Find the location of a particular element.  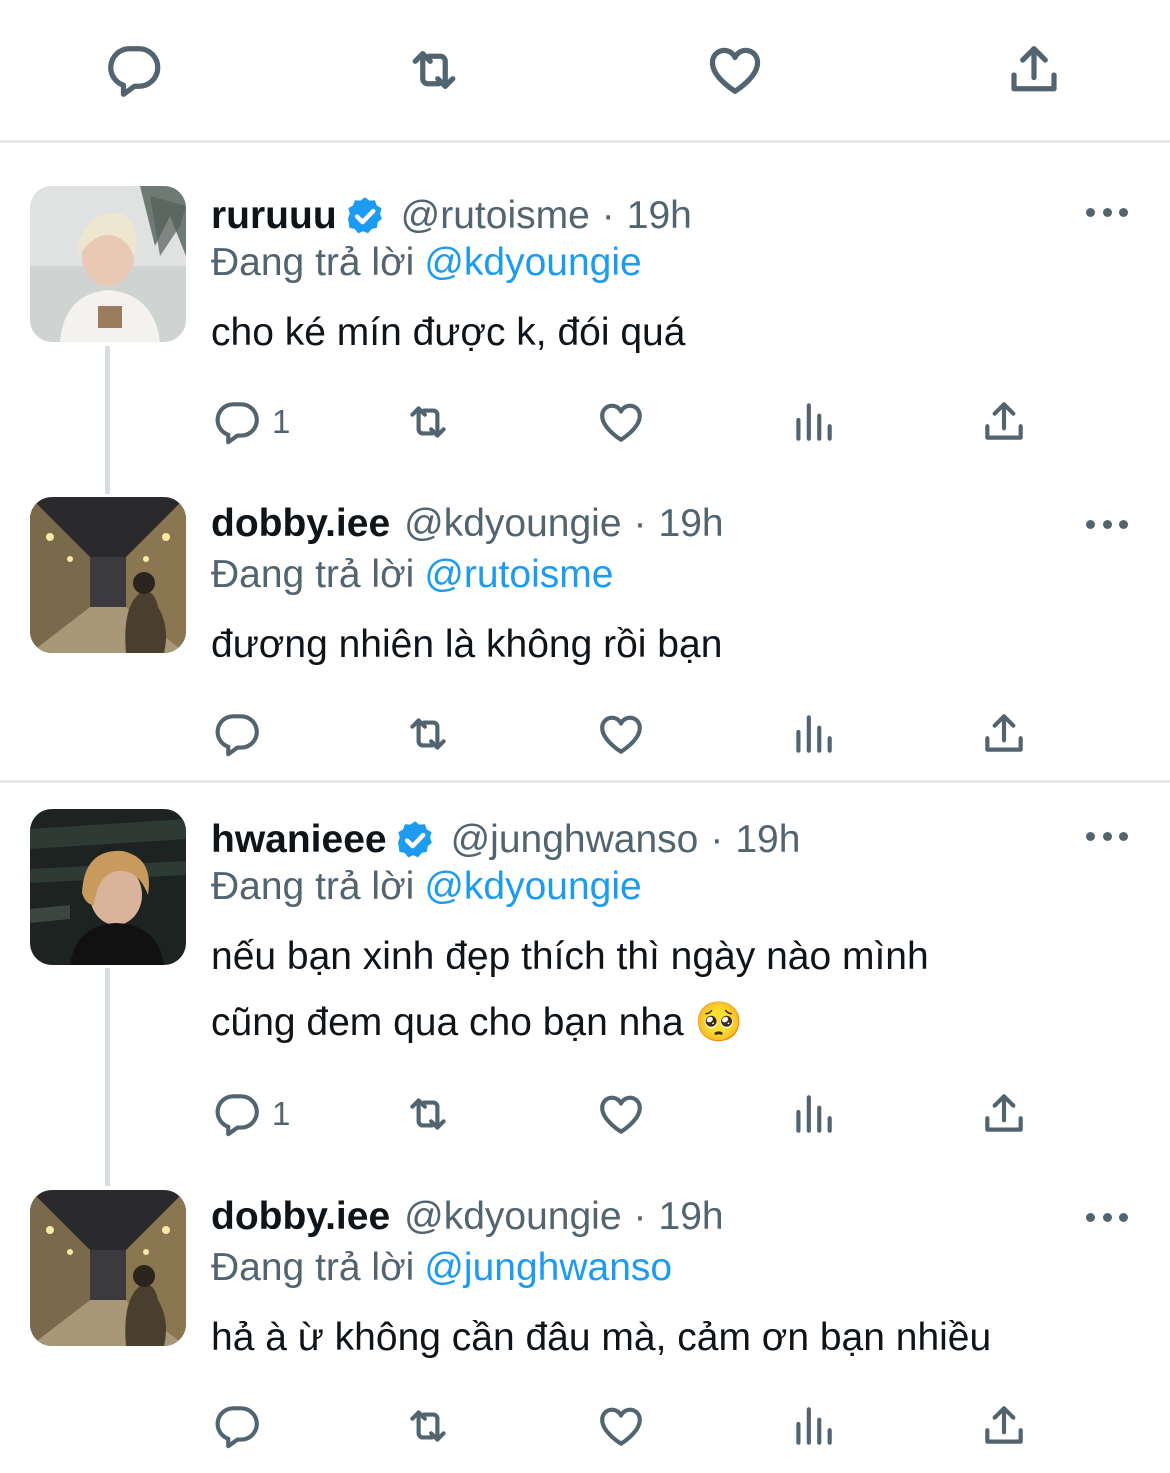

tweet-text-line: cho ké mín được k, đói quá is located at coordinates (448, 332).